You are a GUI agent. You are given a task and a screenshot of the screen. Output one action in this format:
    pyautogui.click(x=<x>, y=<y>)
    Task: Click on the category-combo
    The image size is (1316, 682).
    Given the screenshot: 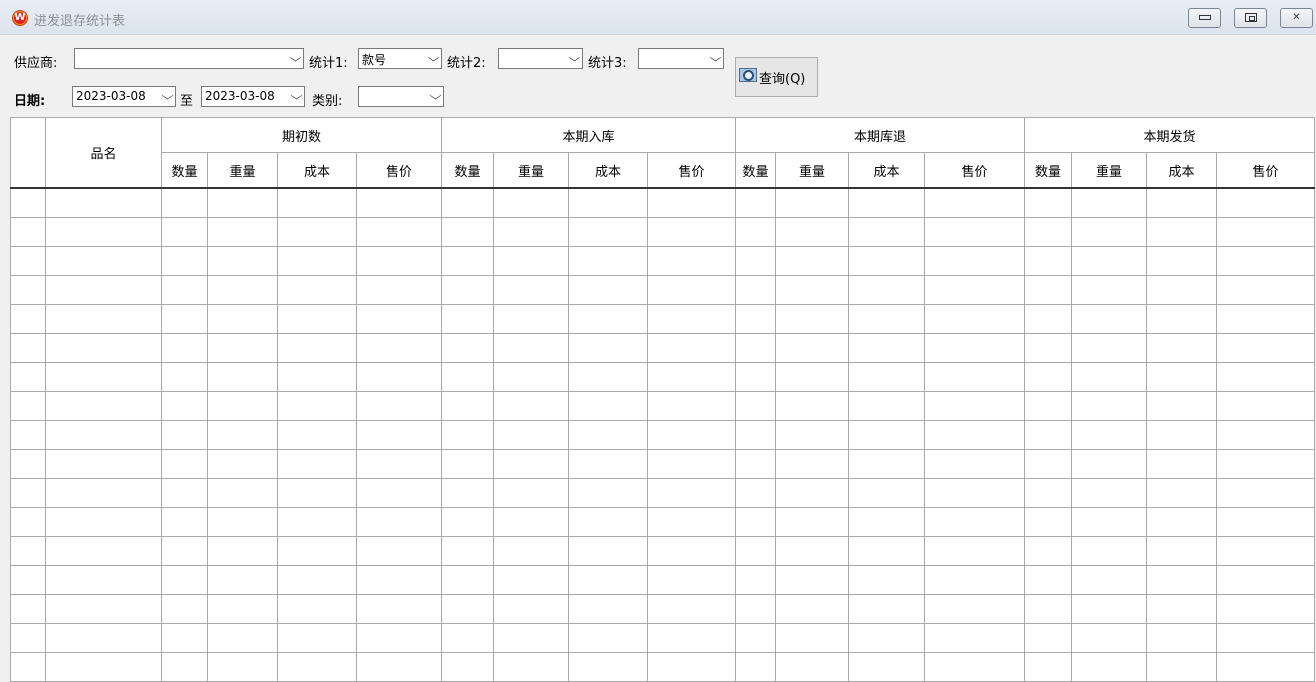 What is the action you would take?
    pyautogui.click(x=401, y=96)
    